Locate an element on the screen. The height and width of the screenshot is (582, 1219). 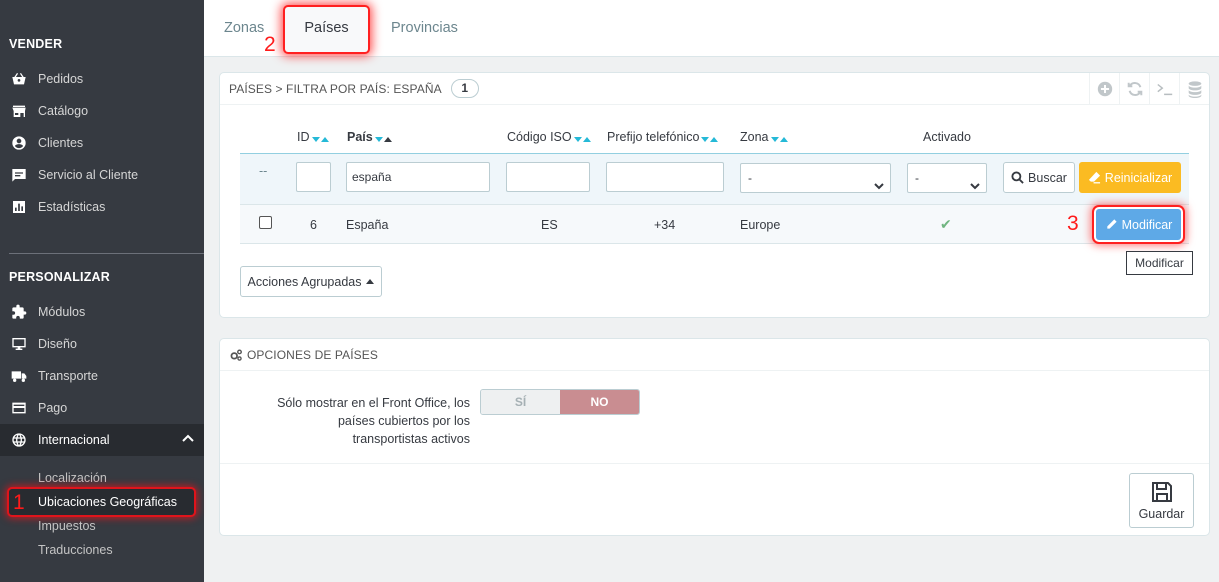
sidebar-item-label: Servicio al Cliente is located at coordinates (88, 175).